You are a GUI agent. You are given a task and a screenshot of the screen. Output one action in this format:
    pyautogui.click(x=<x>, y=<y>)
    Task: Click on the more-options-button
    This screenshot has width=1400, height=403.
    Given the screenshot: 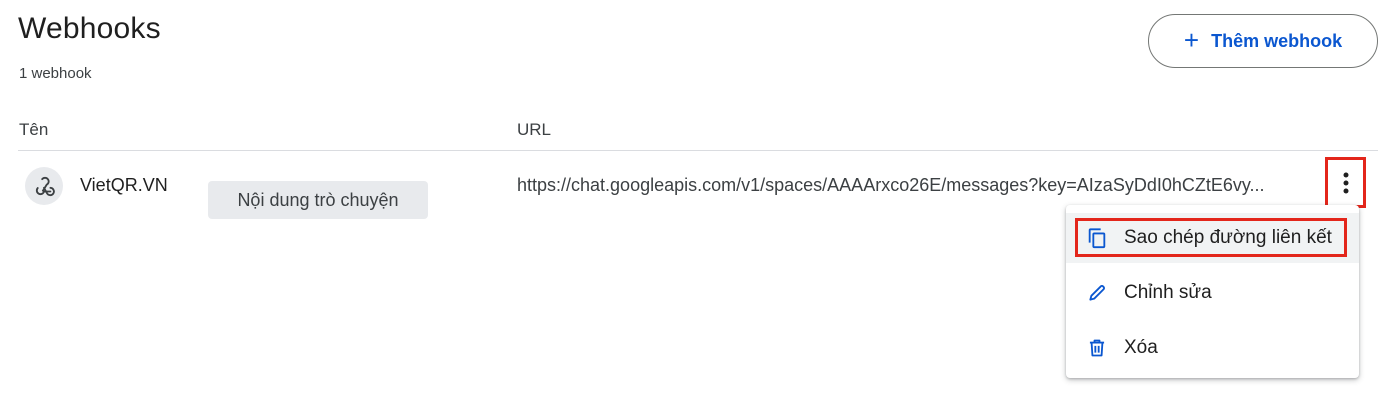 What is the action you would take?
    pyautogui.click(x=1345, y=182)
    